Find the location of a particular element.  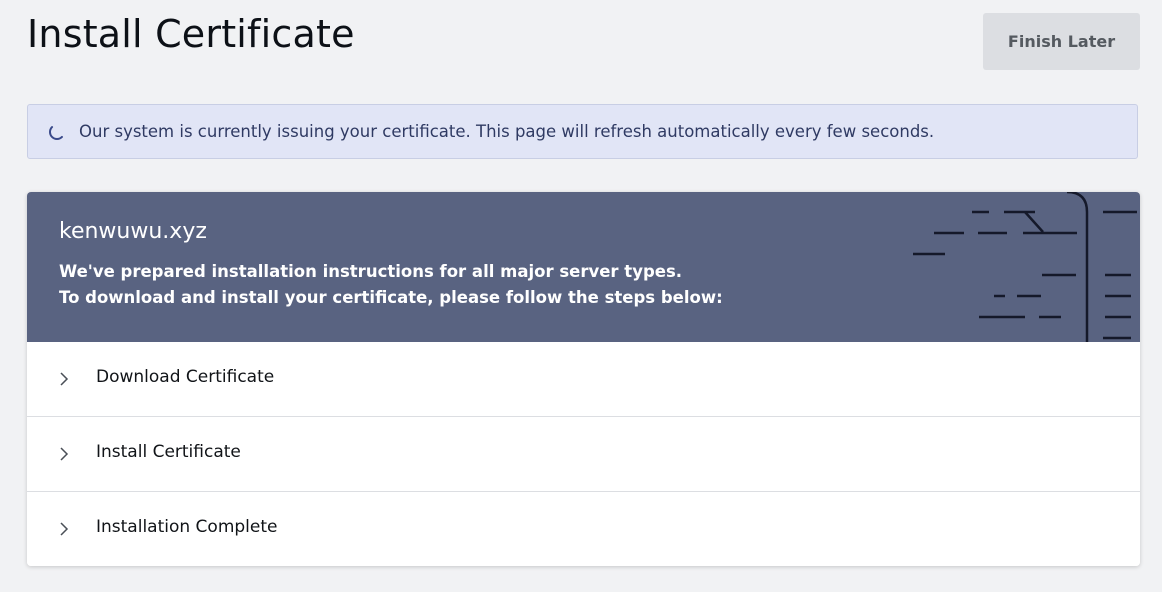

page-title: Install Certificate is located at coordinates (191, 34).